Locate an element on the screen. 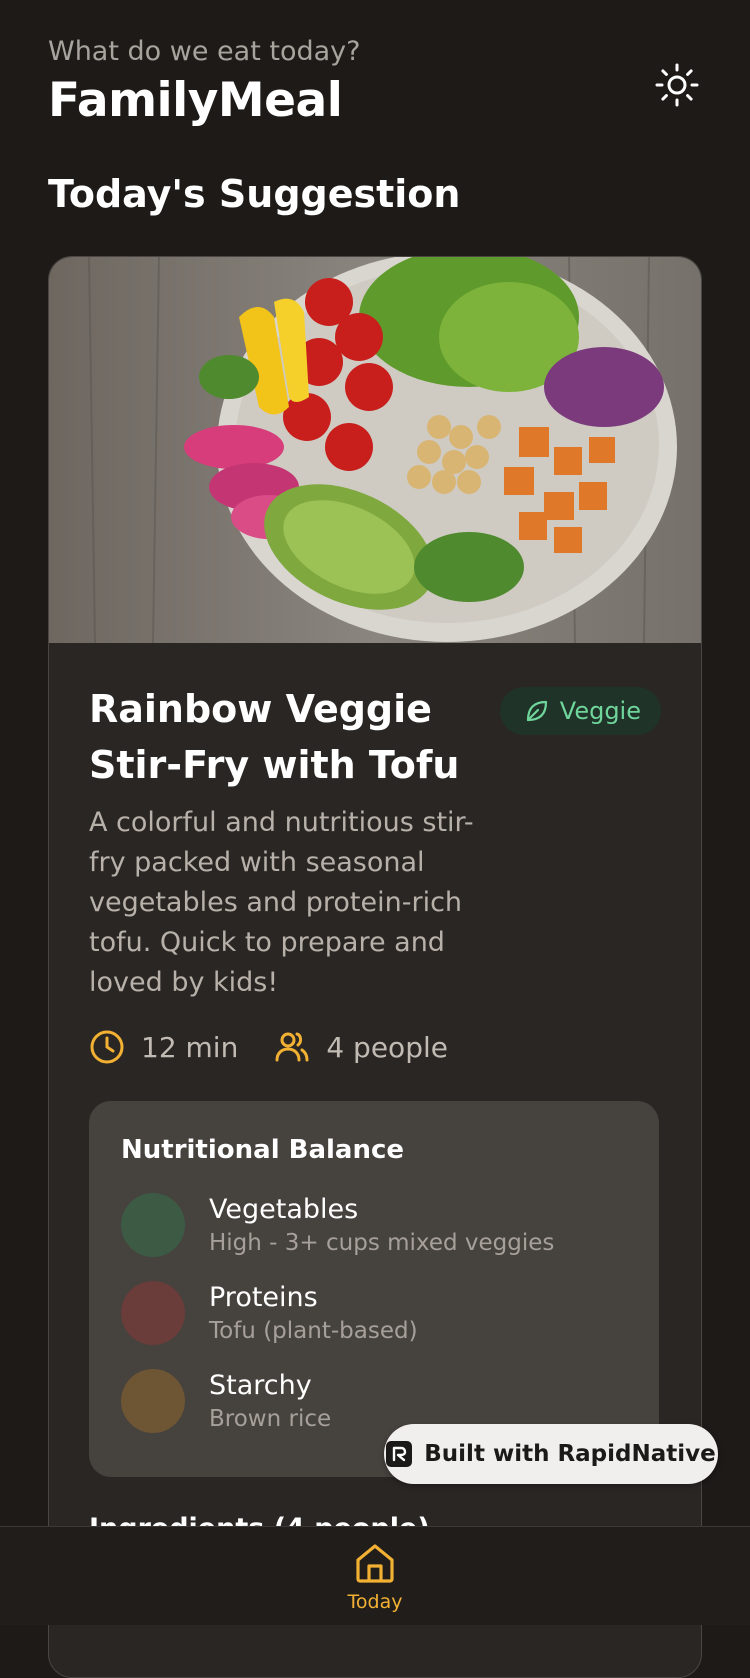  recipe-title: Rainbow Veggie Stir-Fry with Tofu is located at coordinates (274, 737).